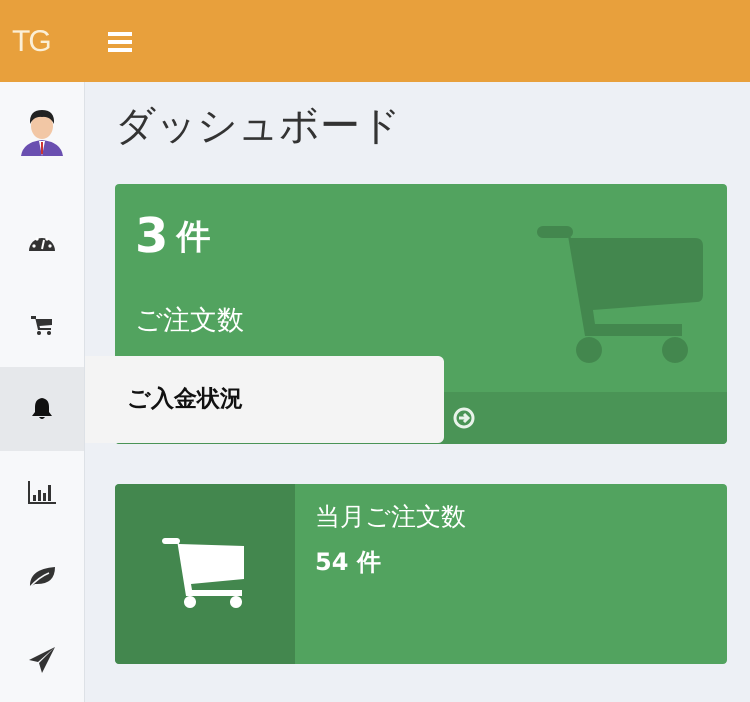 This screenshot has width=750, height=702. I want to click on order-count-label: ご注文数, so click(189, 321).